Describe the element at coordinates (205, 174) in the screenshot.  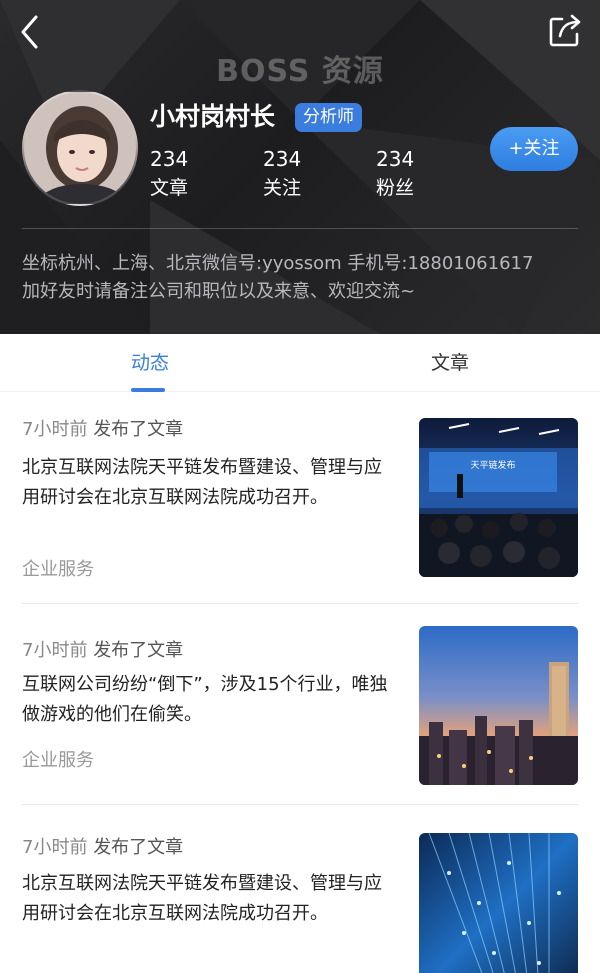
I see `stat-articles: 234 文章` at that location.